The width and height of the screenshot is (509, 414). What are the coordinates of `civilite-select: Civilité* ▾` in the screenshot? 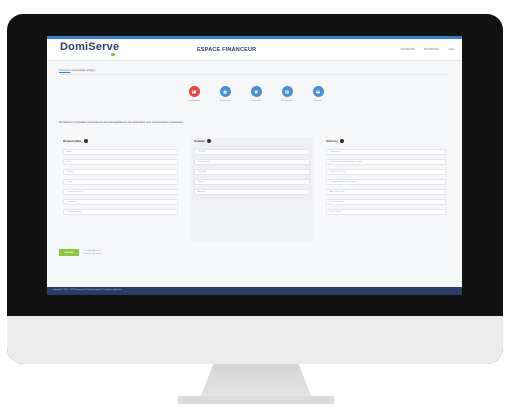 It's located at (120, 152).